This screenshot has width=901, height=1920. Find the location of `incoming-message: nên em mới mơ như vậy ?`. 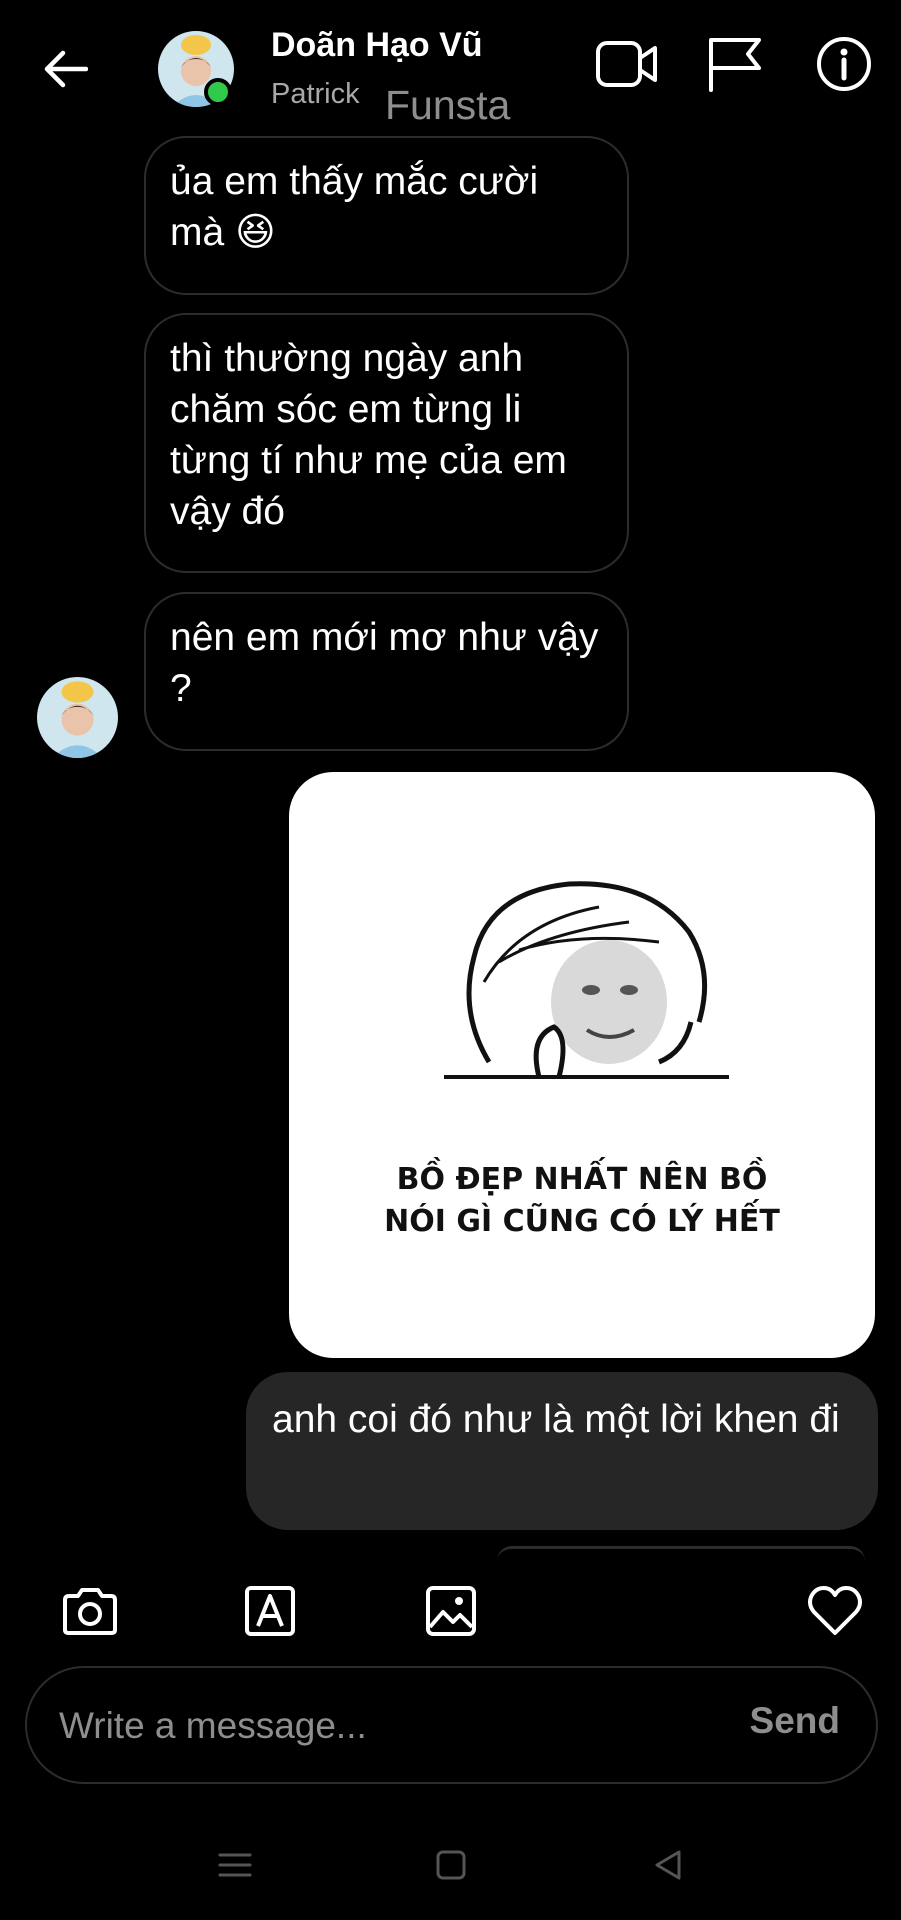

incoming-message: nên em mới mơ như vậy ? is located at coordinates (386, 671).